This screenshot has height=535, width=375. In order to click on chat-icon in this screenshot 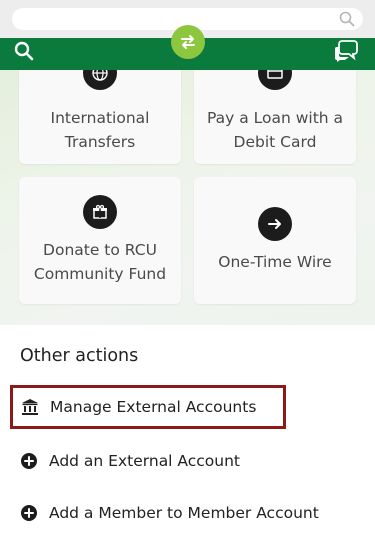, I will do `click(346, 50)`.